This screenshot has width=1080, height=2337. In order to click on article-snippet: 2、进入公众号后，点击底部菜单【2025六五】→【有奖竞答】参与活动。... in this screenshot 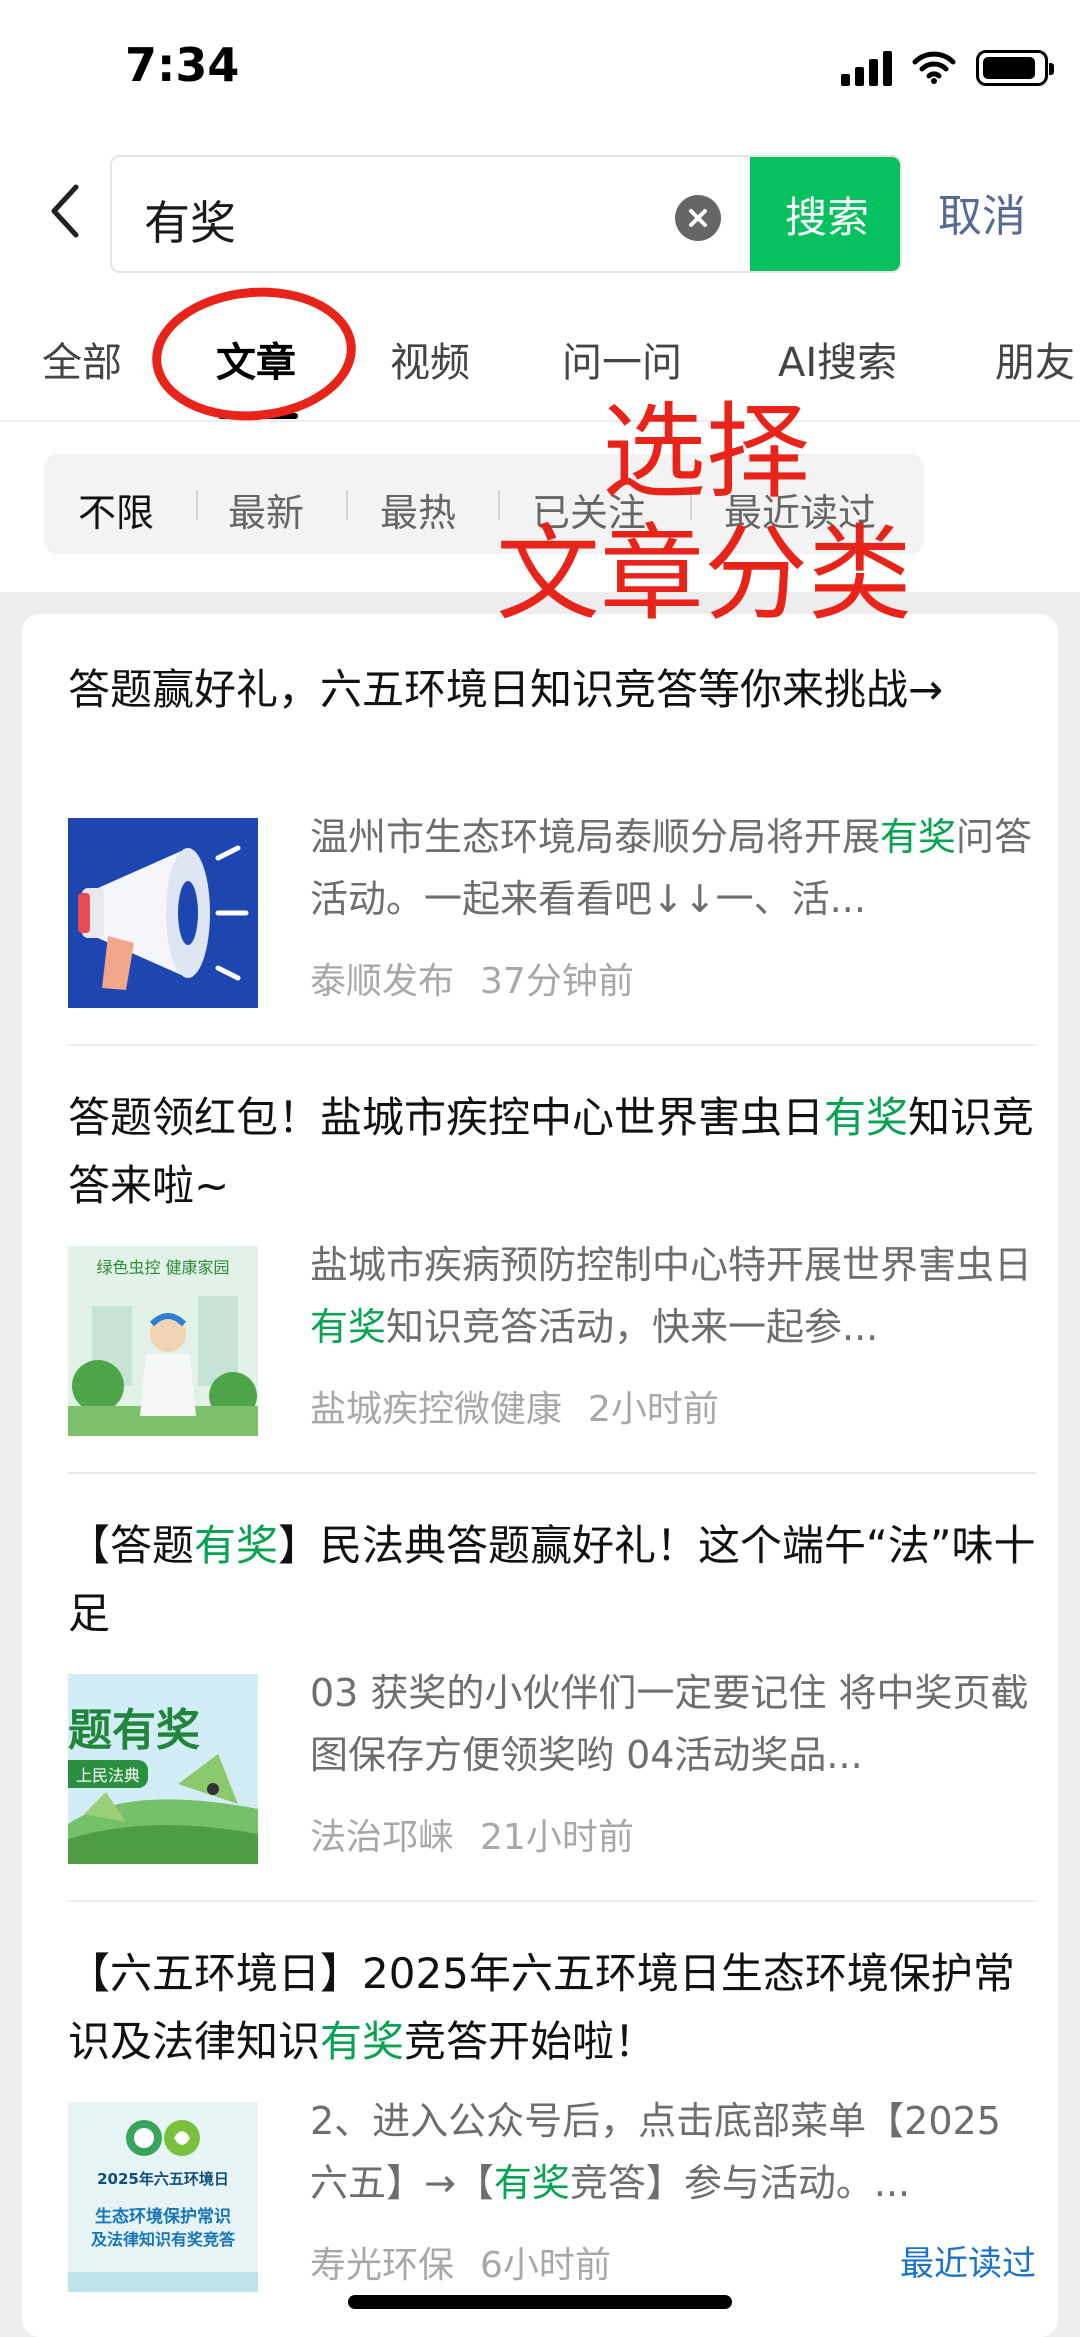, I will do `click(673, 2152)`.